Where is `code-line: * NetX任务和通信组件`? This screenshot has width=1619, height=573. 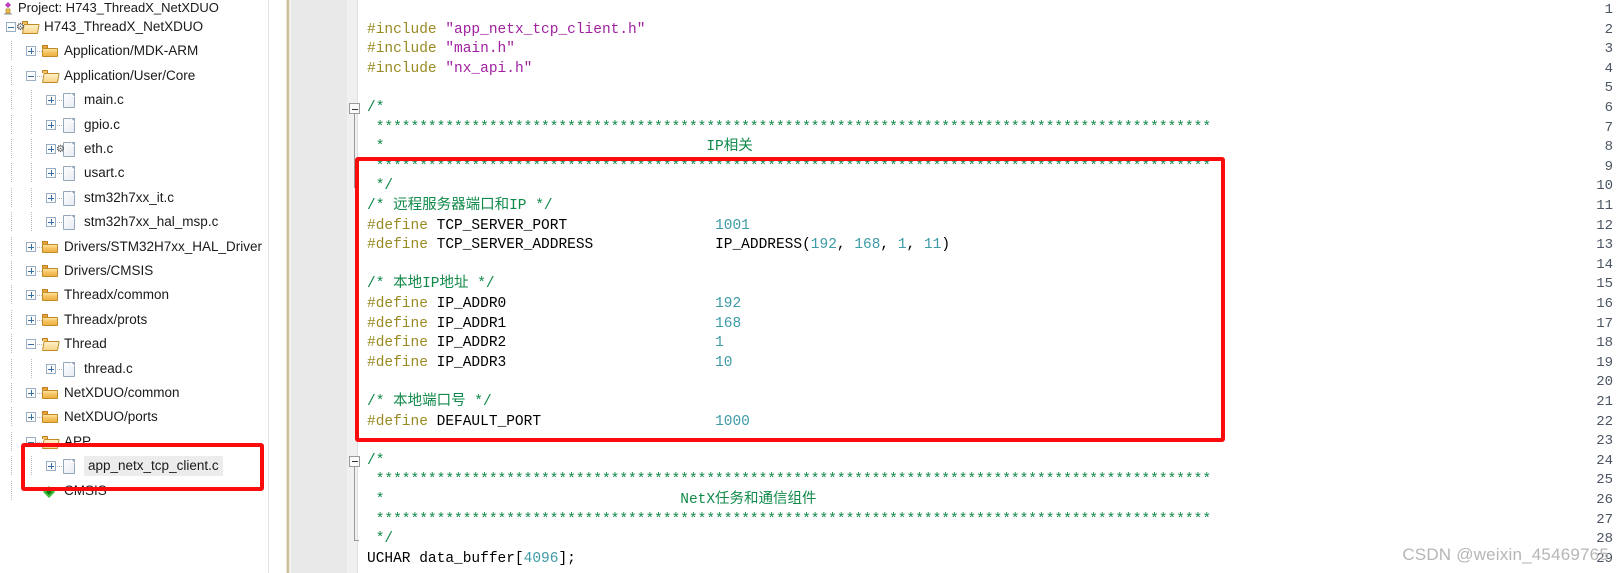
code-line: * NetX任务和通信组件 is located at coordinates (592, 501).